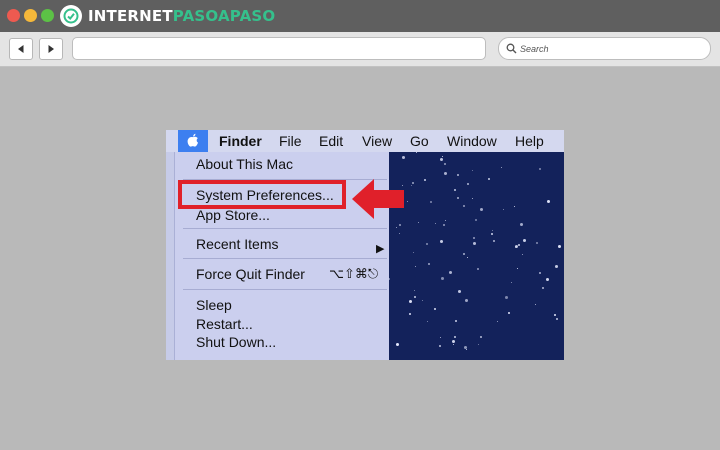 This screenshot has width=720, height=450. I want to click on menu-item-about: About This Mac, so click(244, 164).